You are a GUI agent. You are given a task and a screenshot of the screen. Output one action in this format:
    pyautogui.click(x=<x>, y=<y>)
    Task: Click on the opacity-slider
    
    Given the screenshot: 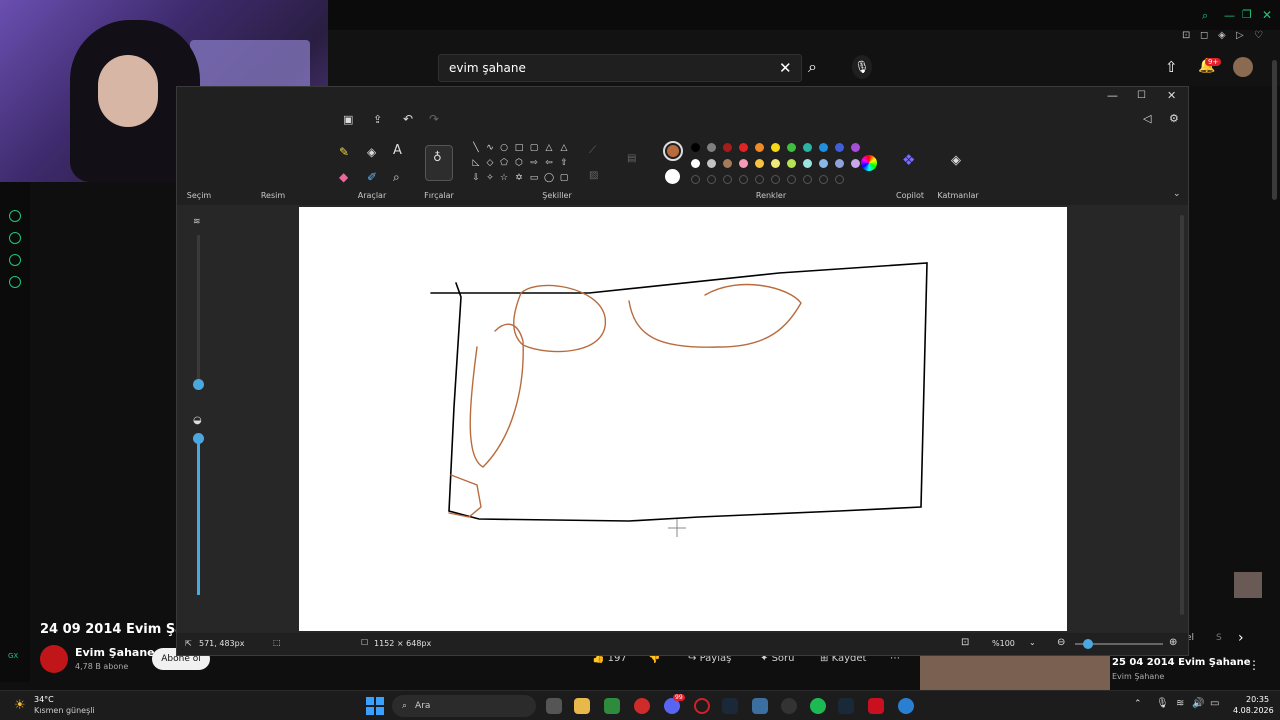 What is the action you would take?
    pyautogui.click(x=198, y=516)
    